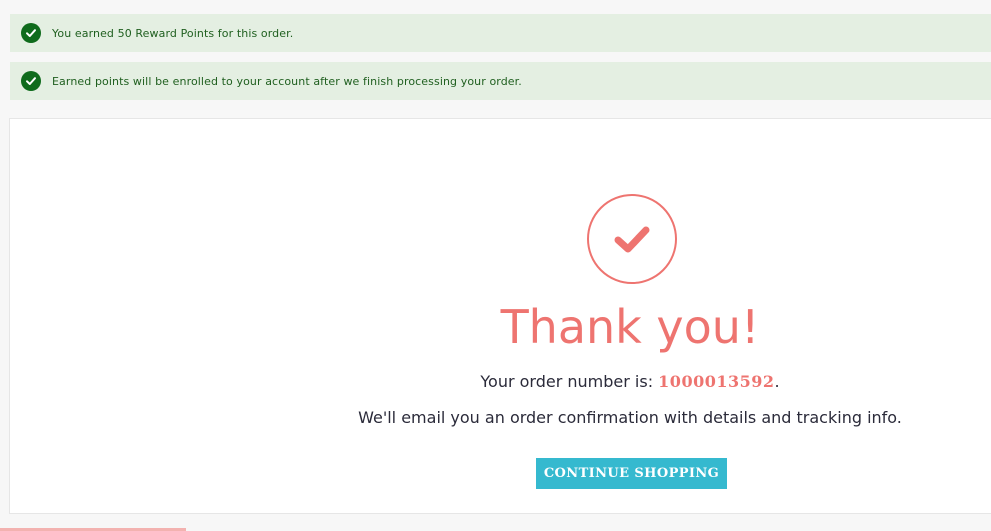  I want to click on continue-shopping-button: CONTINUE SHOPPING, so click(631, 473).